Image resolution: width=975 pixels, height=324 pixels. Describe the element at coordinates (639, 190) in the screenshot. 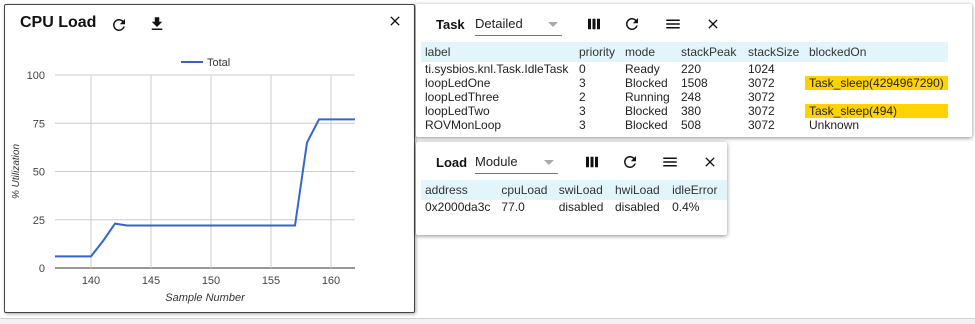

I see `column-header-hwiload: hwiLoad` at that location.